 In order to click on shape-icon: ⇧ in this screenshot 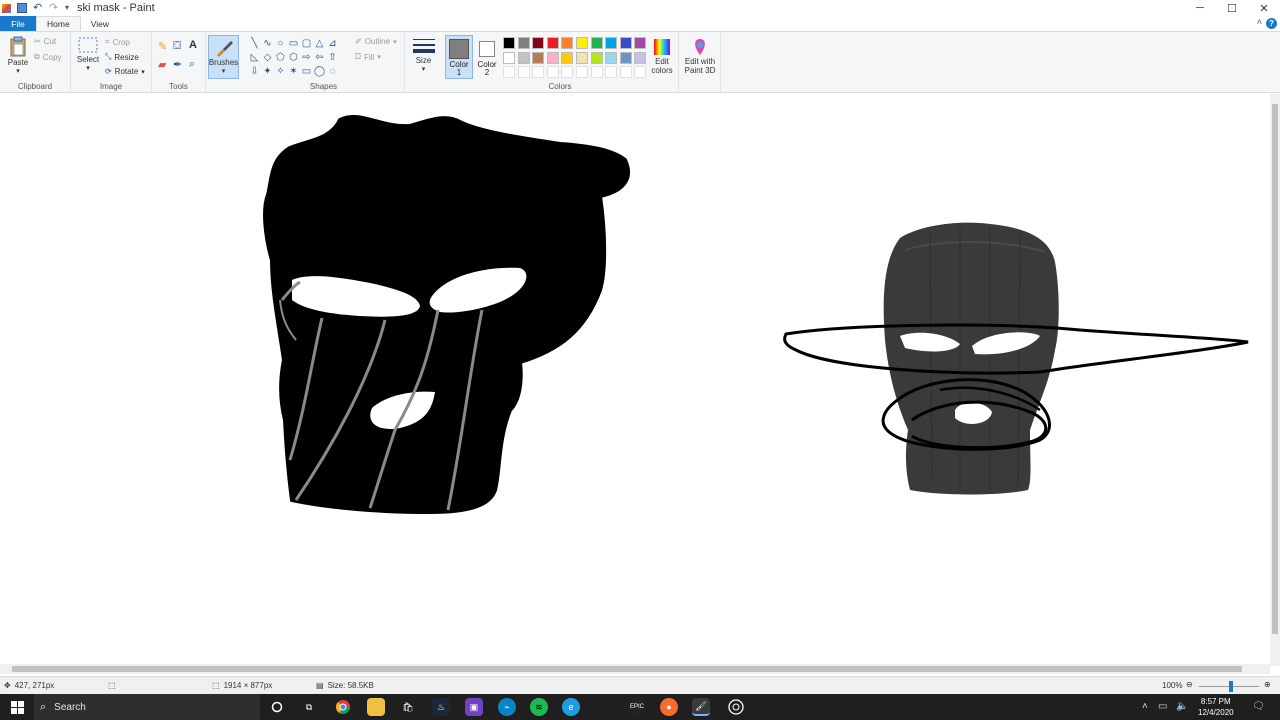, I will do `click(332, 58)`.